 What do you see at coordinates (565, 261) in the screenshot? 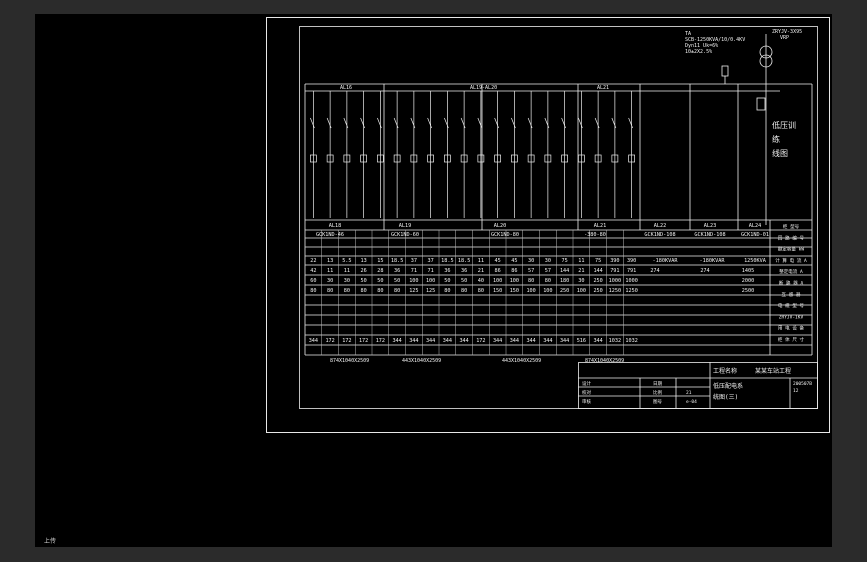
I see `table-cell: 75` at bounding box center [565, 261].